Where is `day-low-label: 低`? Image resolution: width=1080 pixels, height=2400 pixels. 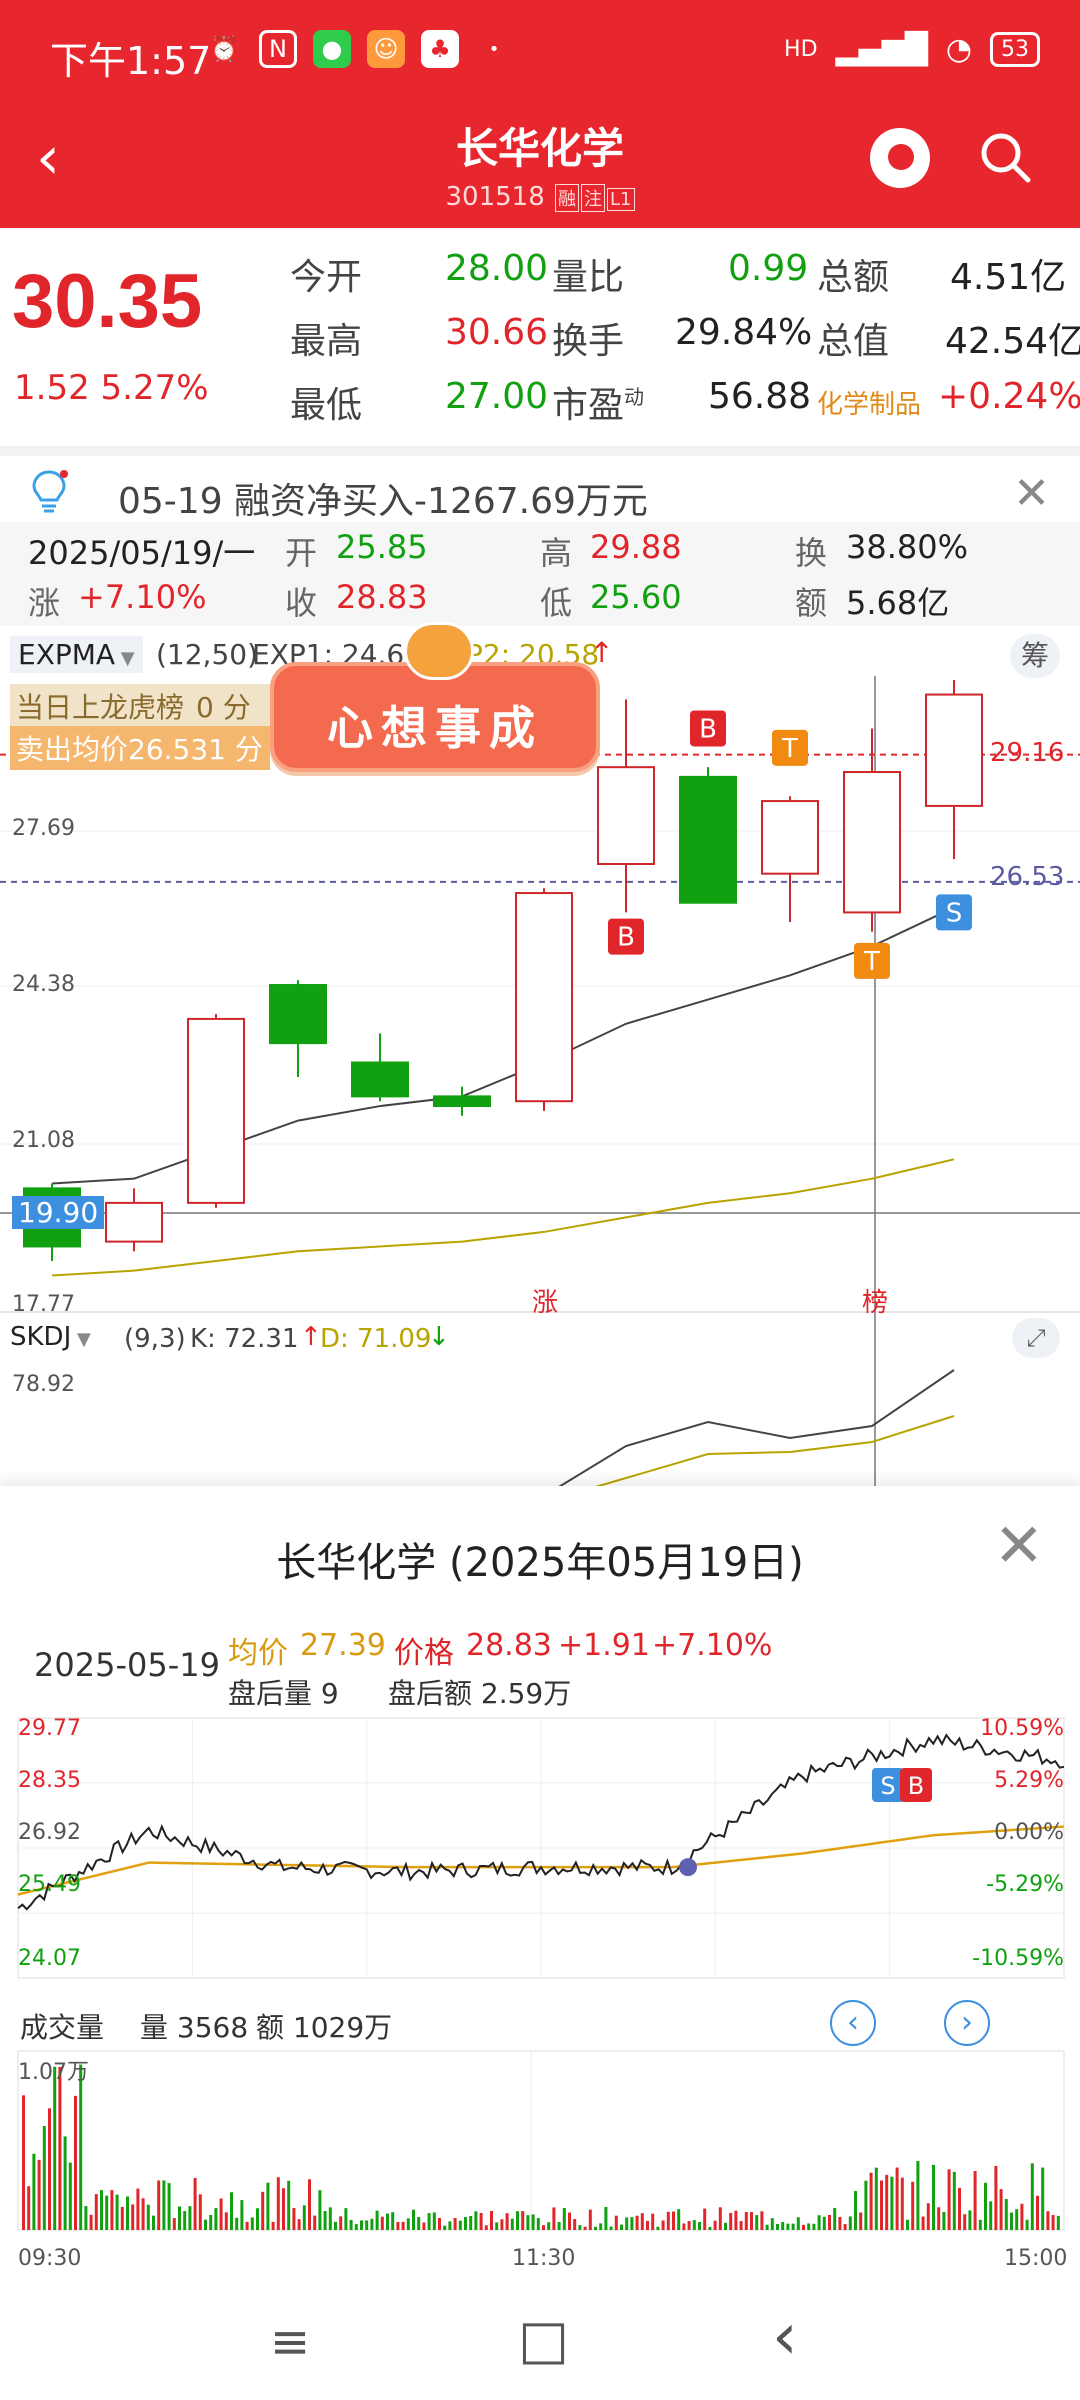 day-low-label: 低 is located at coordinates (556, 603).